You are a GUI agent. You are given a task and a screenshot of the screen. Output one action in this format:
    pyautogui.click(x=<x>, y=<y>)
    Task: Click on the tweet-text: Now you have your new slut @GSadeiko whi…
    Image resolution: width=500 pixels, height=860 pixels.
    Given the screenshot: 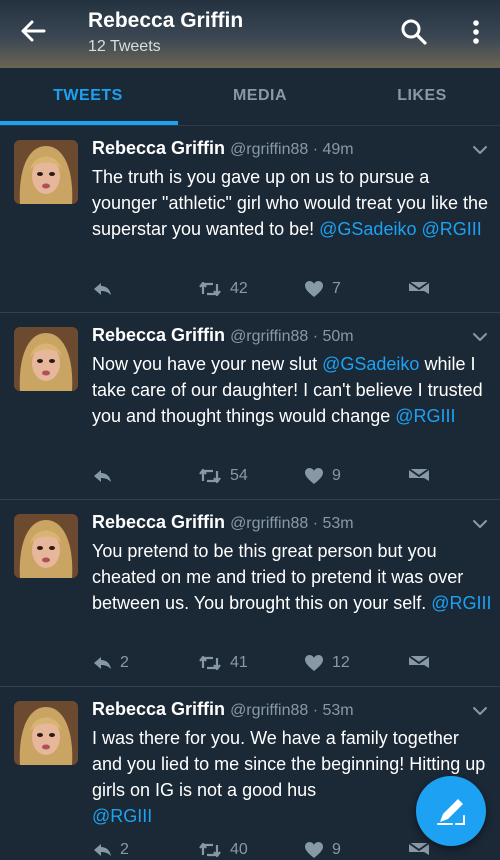 What is the action you would take?
    pyautogui.click(x=292, y=390)
    